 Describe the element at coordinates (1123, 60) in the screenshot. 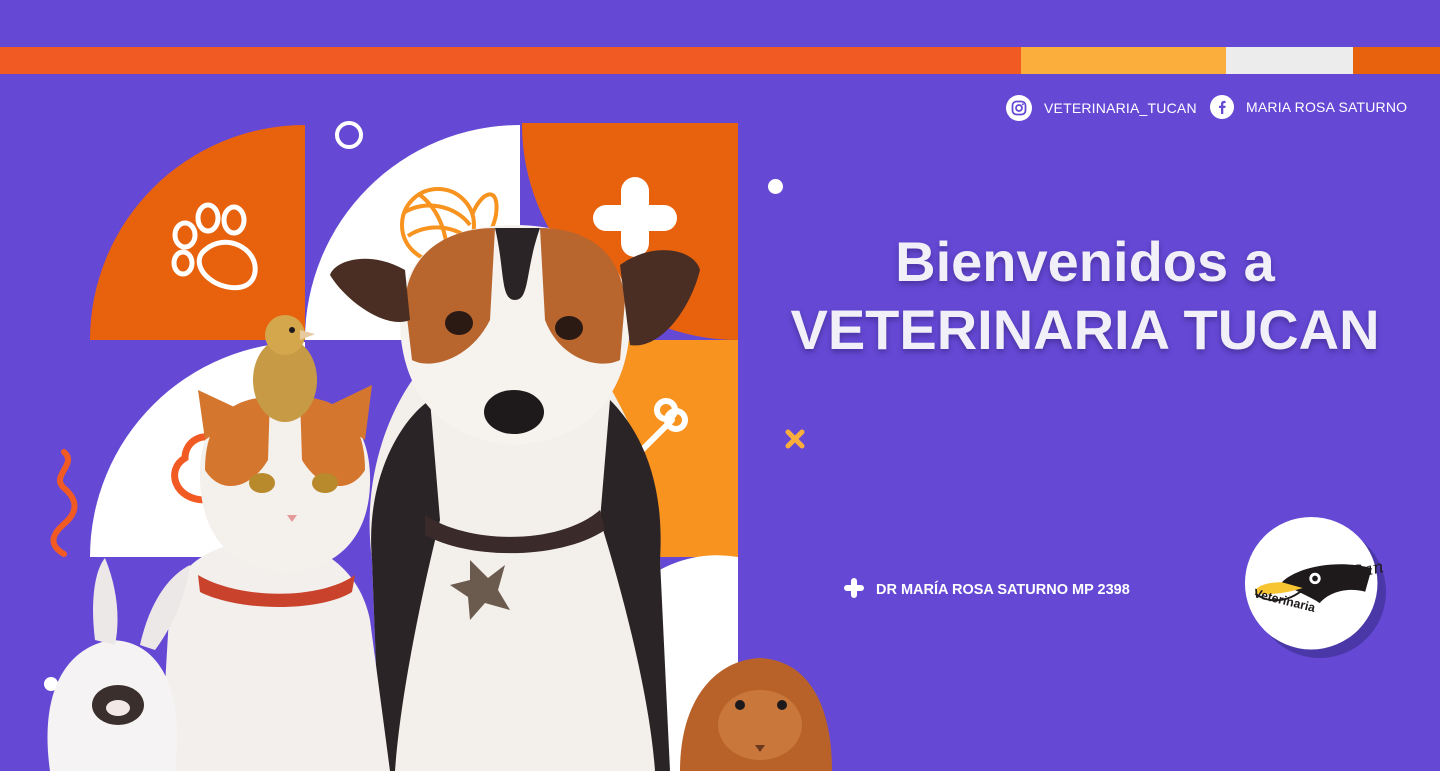

I see `header-stripe-yellow` at that location.